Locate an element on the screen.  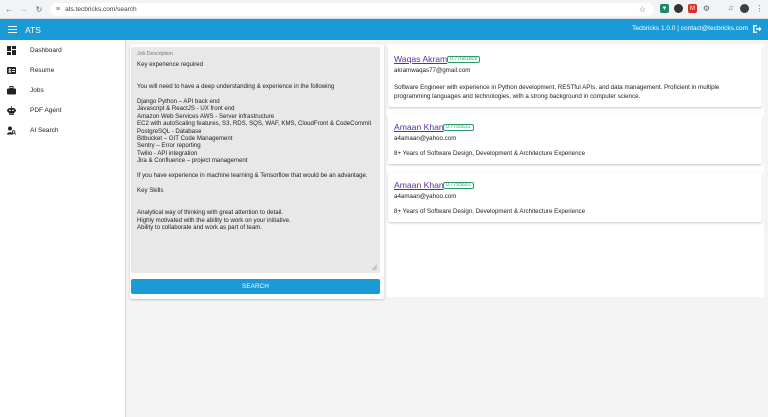
resume-icon is located at coordinates (11, 70).